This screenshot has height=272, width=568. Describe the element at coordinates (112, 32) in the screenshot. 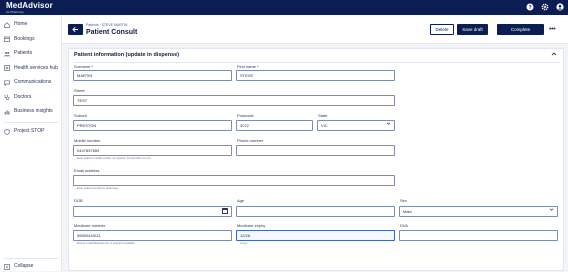

I see `page-title: Patient Consult` at that location.